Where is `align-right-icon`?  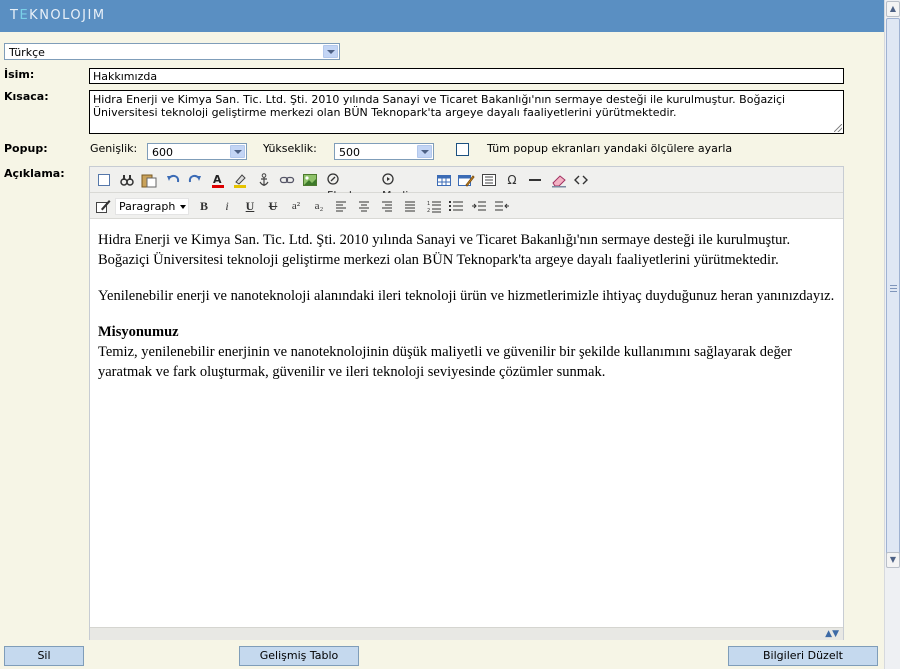 align-right-icon is located at coordinates (387, 206).